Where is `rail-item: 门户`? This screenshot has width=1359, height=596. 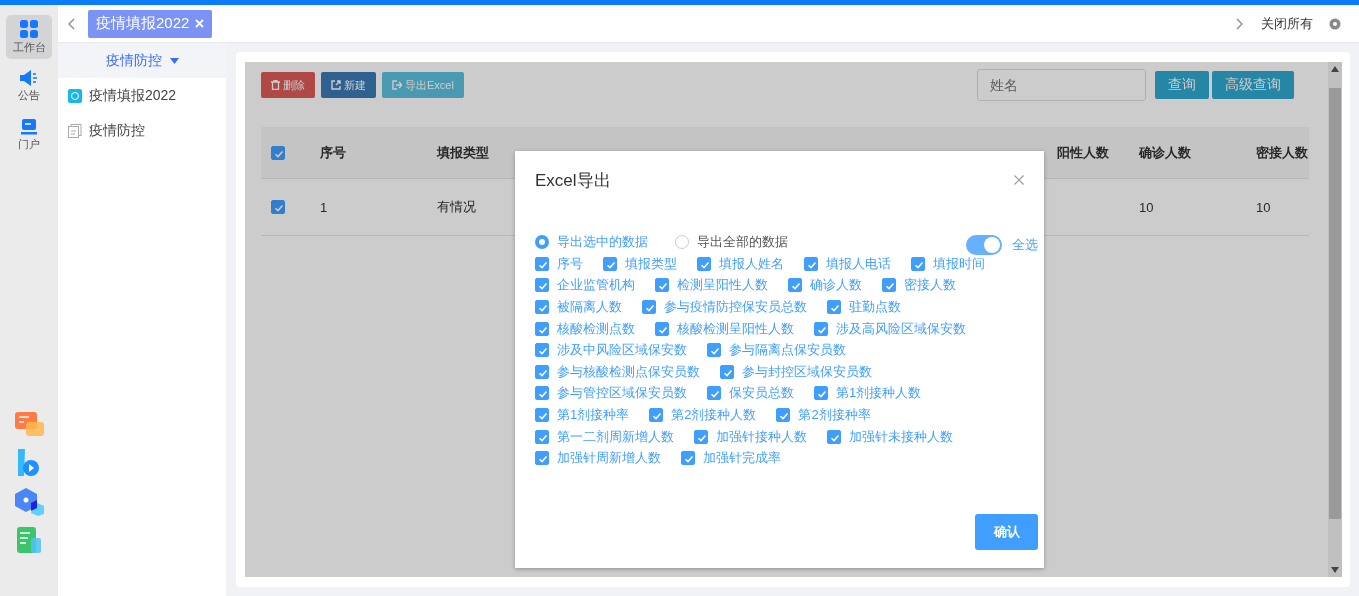
rail-item: 门户 is located at coordinates (29, 135).